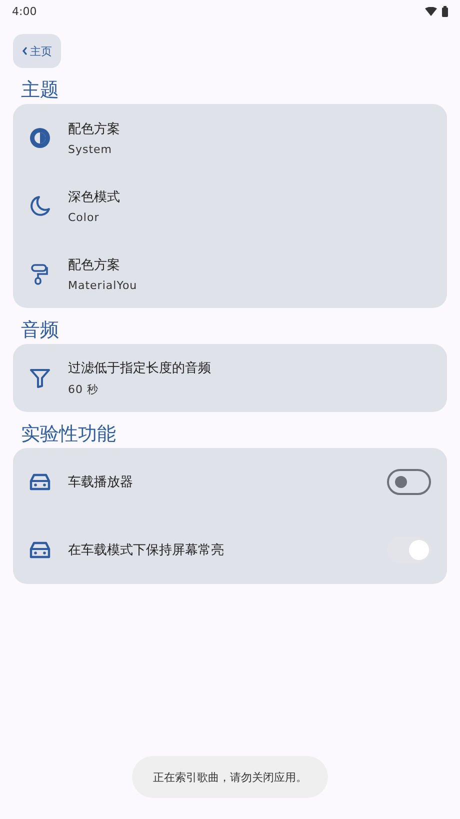 This screenshot has width=460, height=819. Describe the element at coordinates (37, 51) in the screenshot. I see `back-button: 主页` at that location.